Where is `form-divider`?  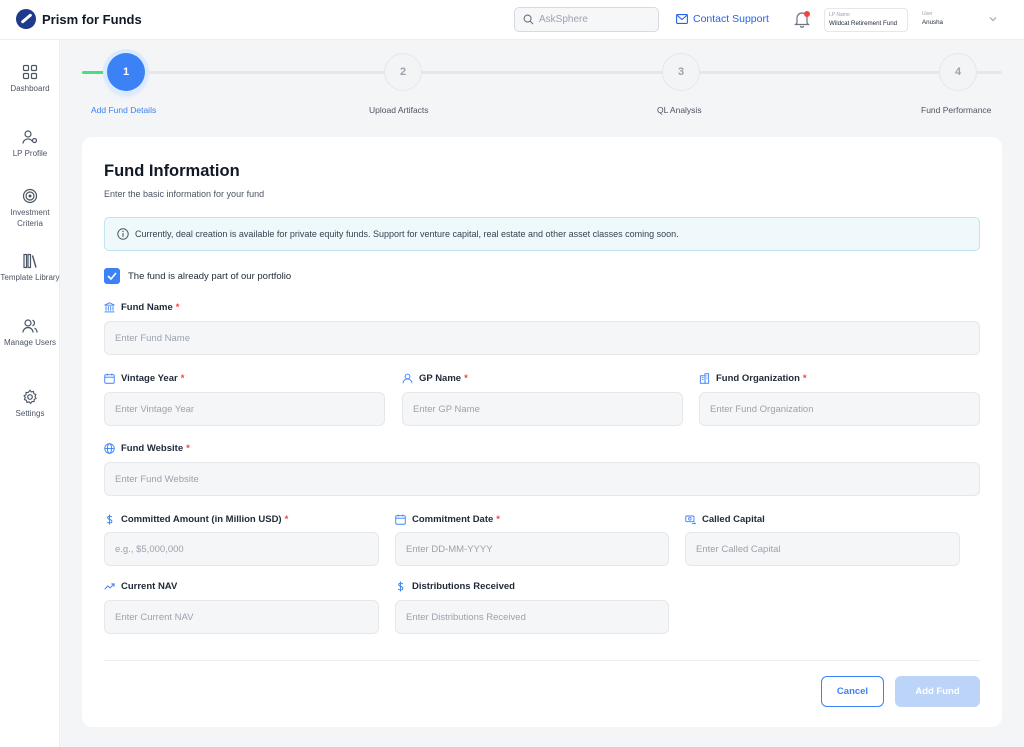 form-divider is located at coordinates (542, 660).